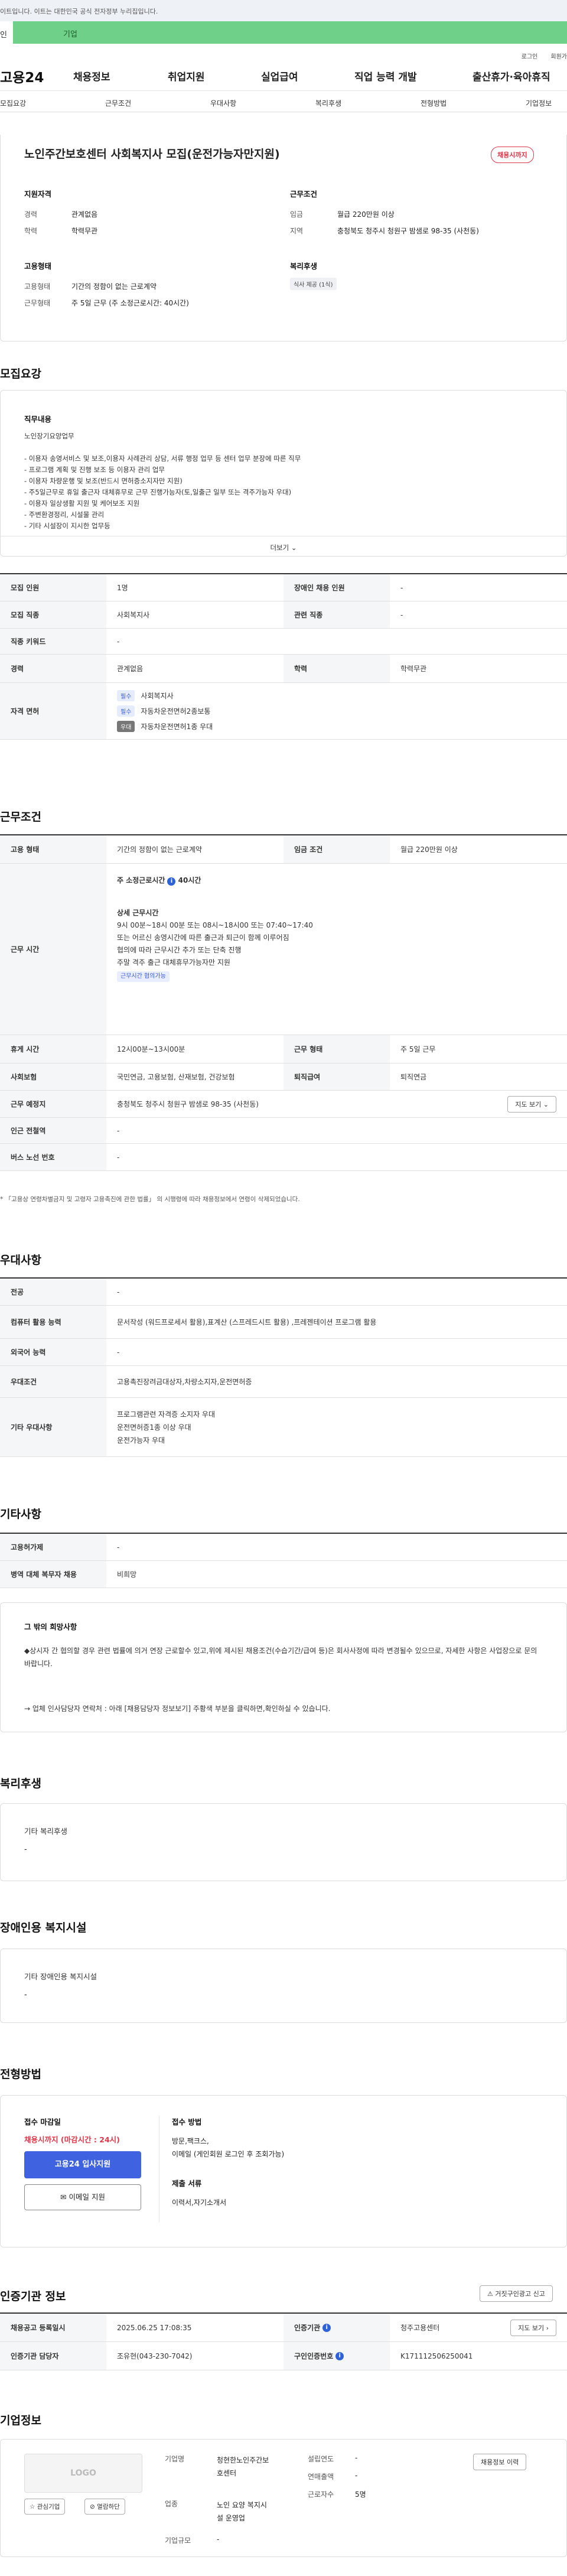  Describe the element at coordinates (37, 286) in the screenshot. I see `emp-label: 고용형태` at that location.